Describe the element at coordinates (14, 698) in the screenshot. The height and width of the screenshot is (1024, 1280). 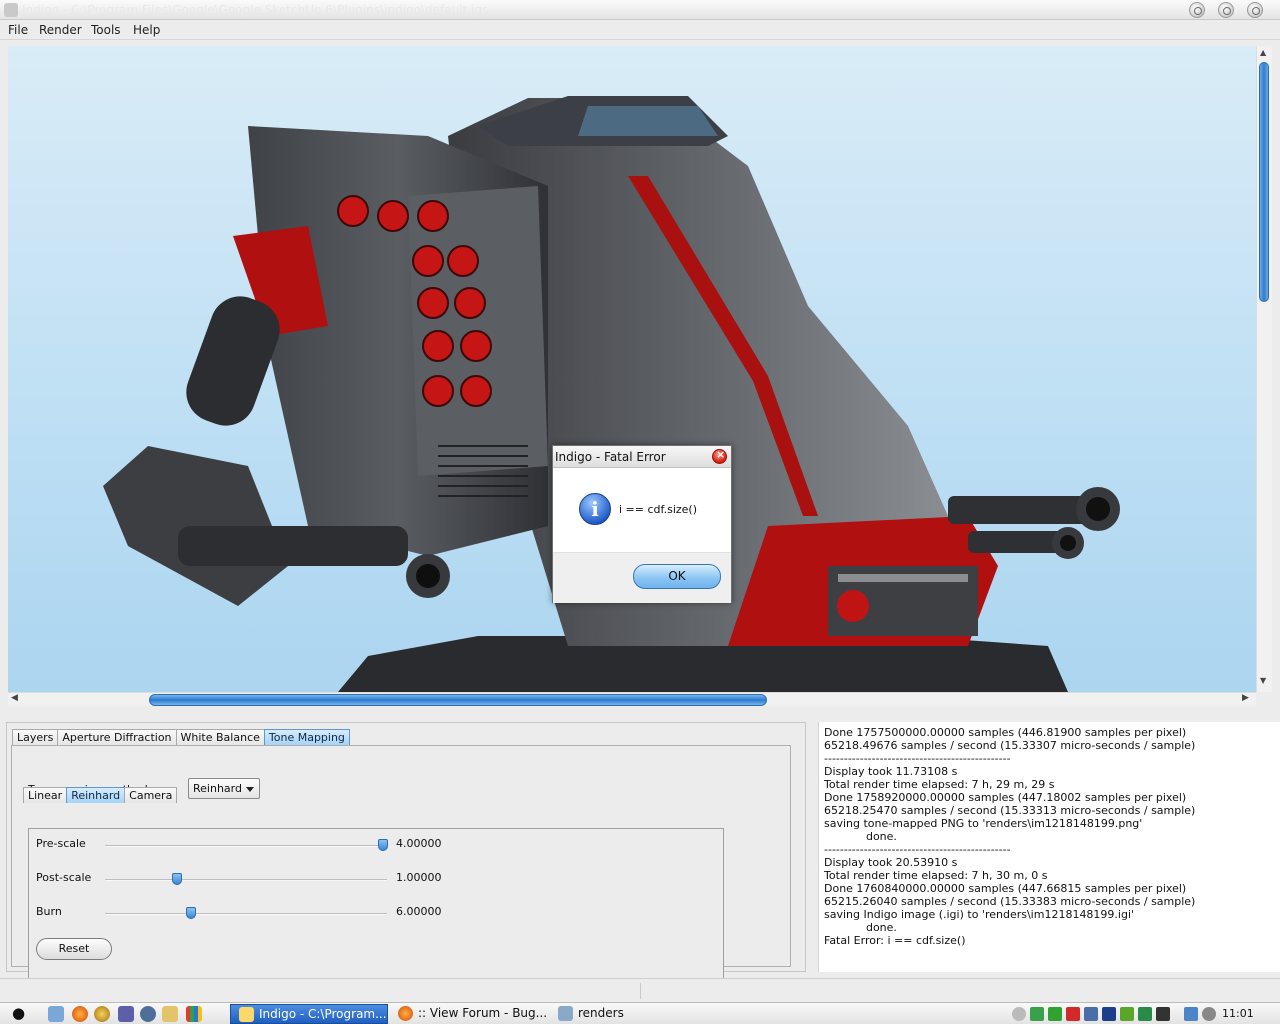
I see `scroll-left-icon: ◀` at that location.